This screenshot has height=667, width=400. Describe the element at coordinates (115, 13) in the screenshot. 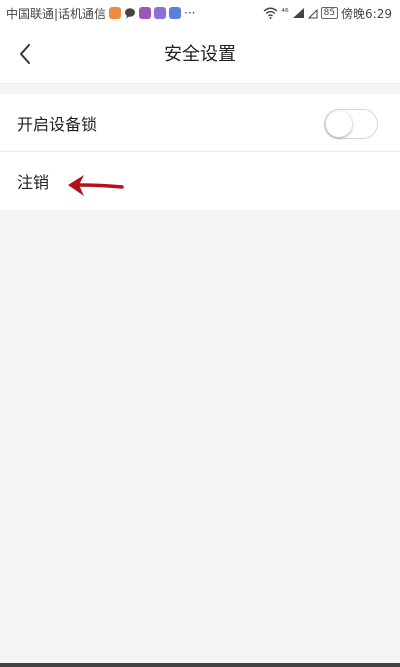

I see `weibo-notification-icon` at that location.